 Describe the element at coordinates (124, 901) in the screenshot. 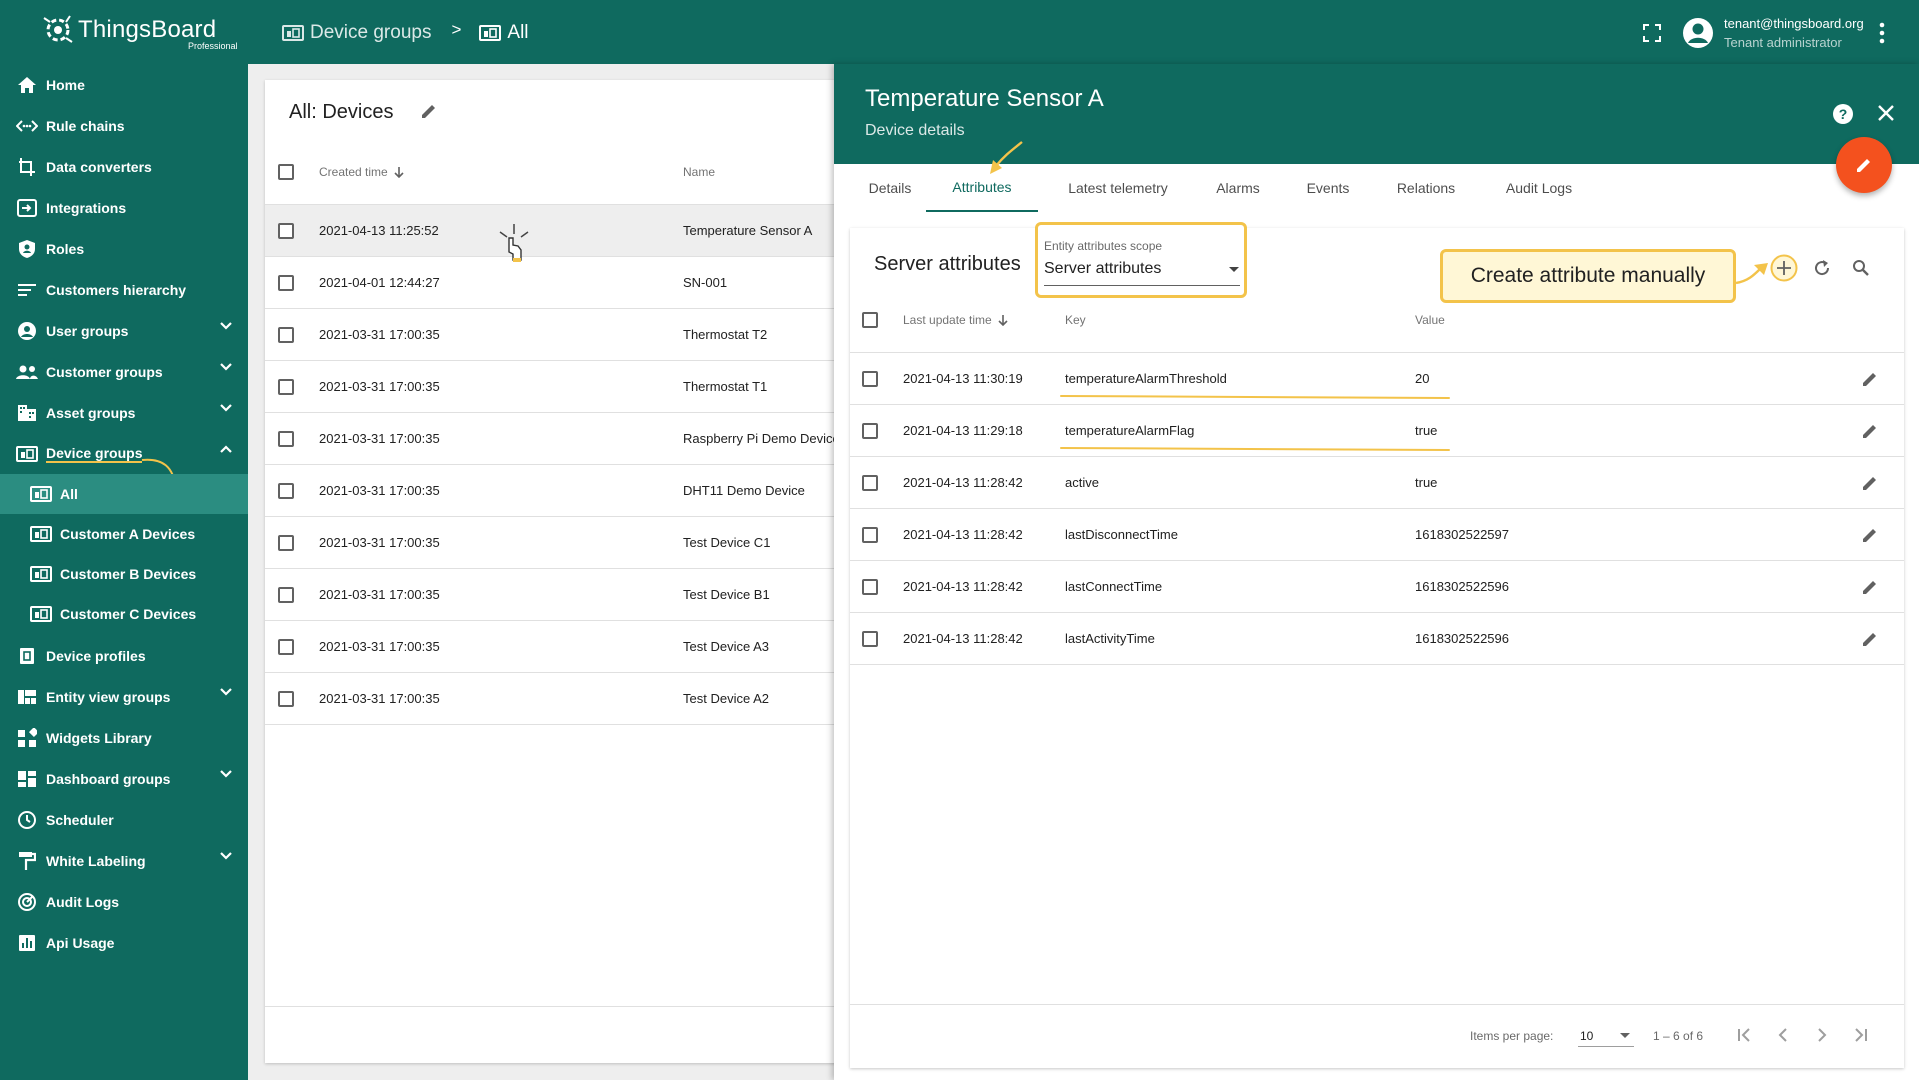

I see `sidebar-item-audit-logs: Audit Logs` at that location.